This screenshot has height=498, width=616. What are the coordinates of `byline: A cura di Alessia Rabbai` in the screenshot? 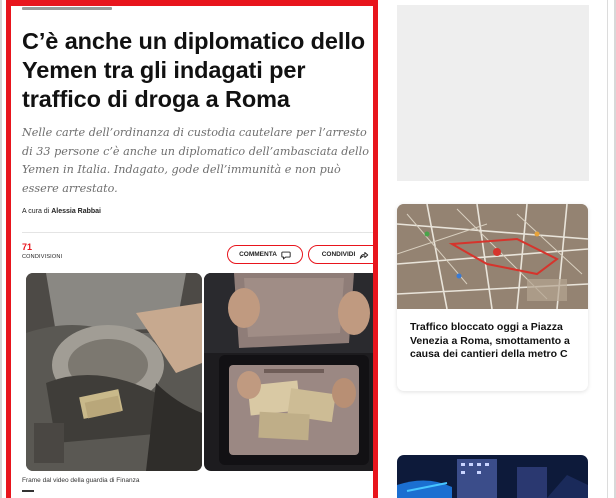 It's located at (61, 211).